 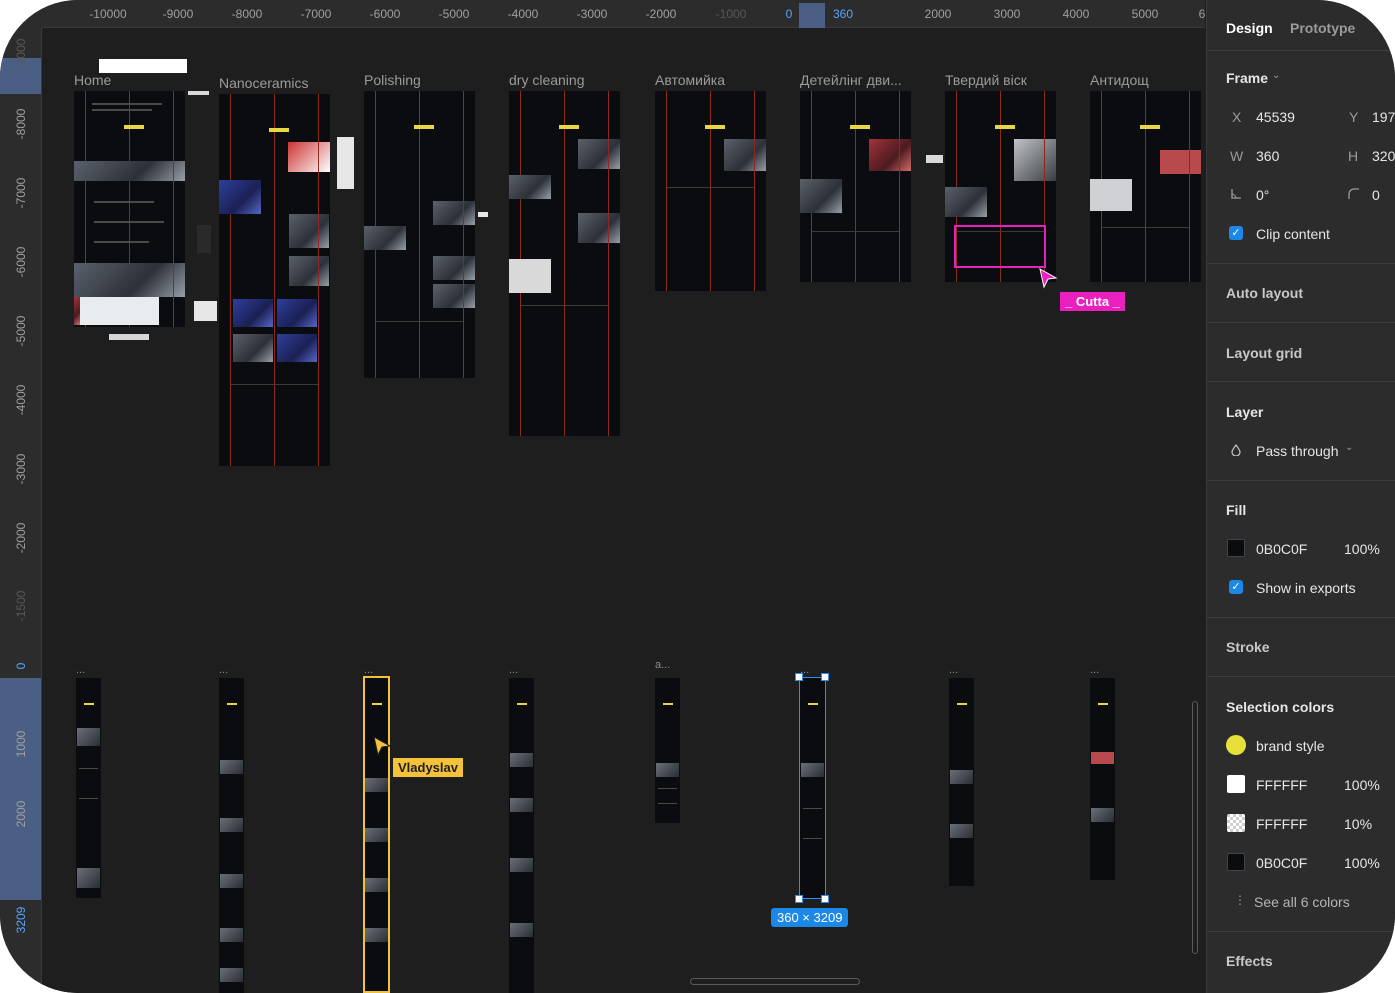 What do you see at coordinates (1240, 900) in the screenshot?
I see `more-dots-icon: ⋮` at bounding box center [1240, 900].